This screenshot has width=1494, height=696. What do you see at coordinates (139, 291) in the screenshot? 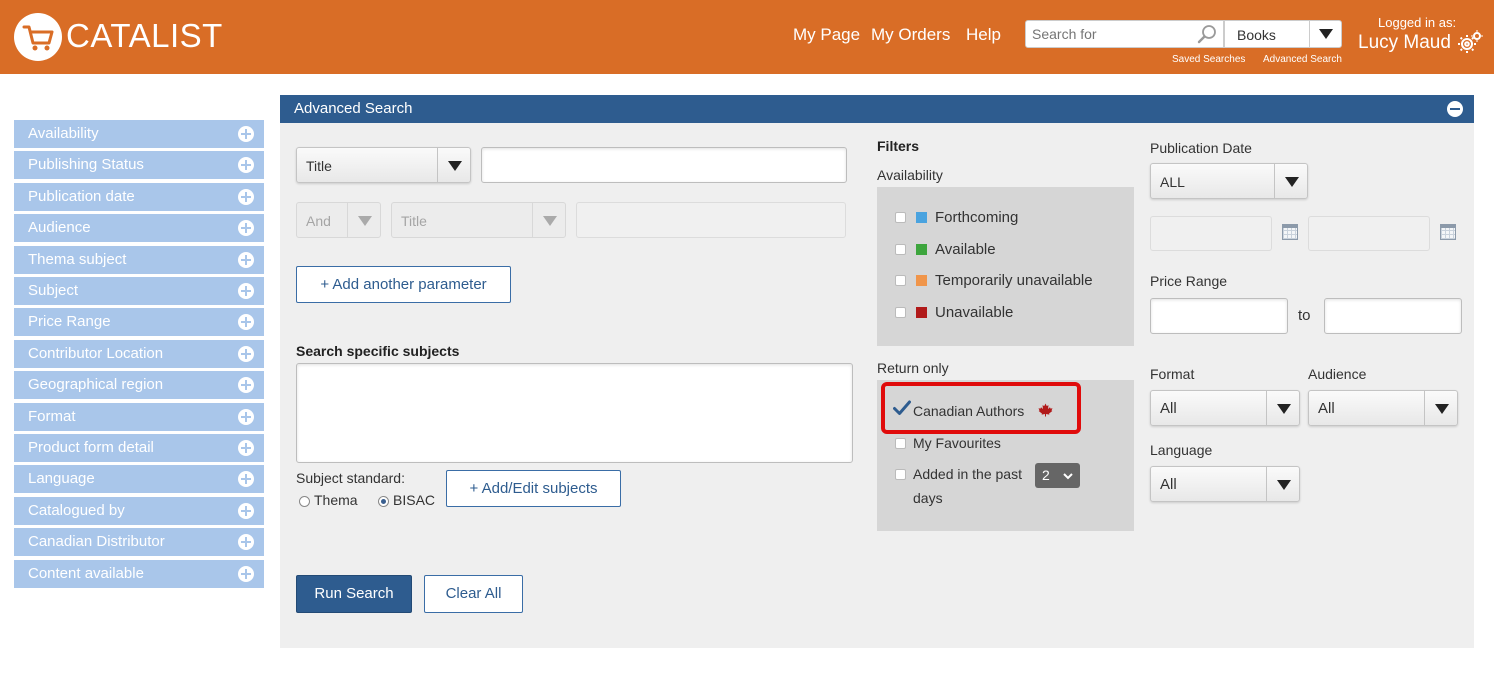
I see `sidebar-item: Subject` at bounding box center [139, 291].